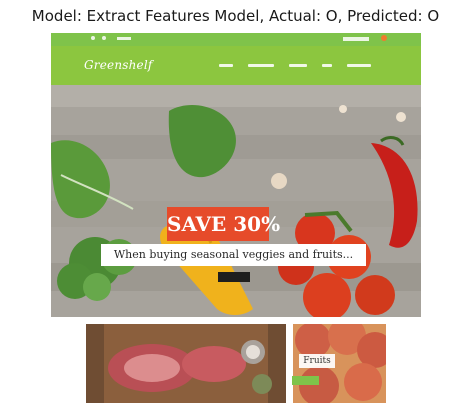 The width and height of the screenshot is (471, 411). I want to click on site-logo: Greenshelf, so click(118, 65).